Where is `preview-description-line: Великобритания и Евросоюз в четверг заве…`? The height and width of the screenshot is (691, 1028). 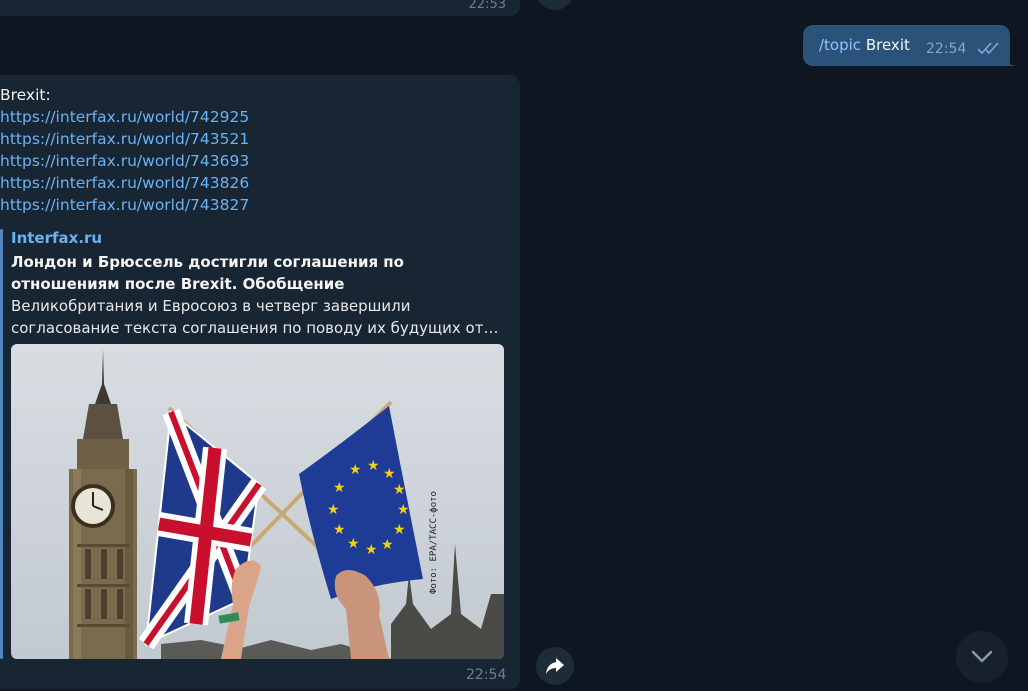 preview-description-line: Великобритания и Евросоюз в четверг заве… is located at coordinates (211, 306).